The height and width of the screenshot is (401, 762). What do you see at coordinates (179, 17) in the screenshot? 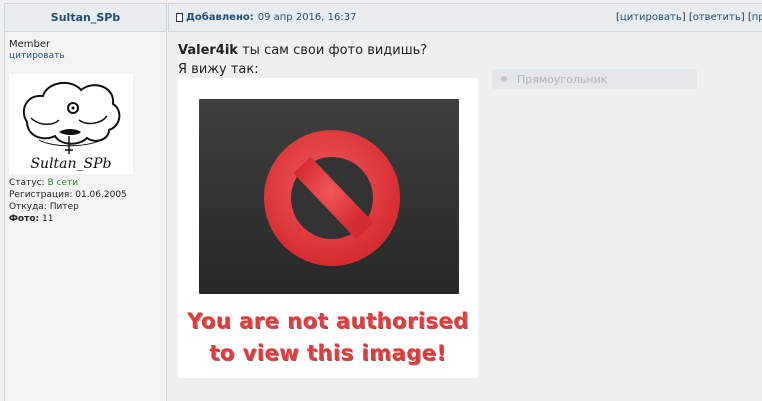
I see `post-icon` at bounding box center [179, 17].